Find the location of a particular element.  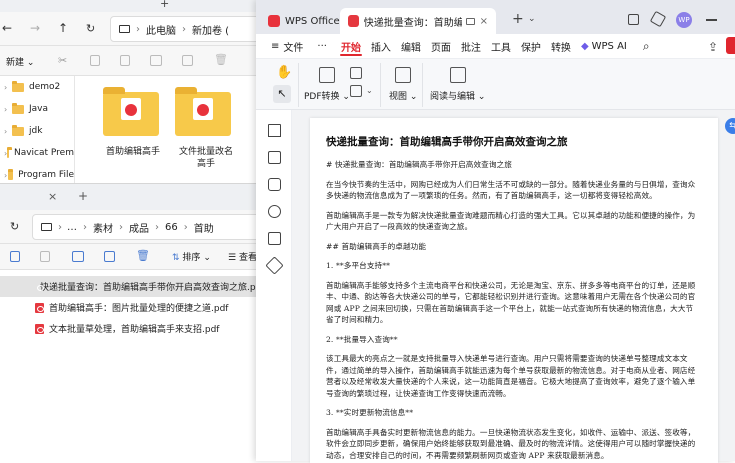

menu-comment: 批注 is located at coordinates (471, 46).